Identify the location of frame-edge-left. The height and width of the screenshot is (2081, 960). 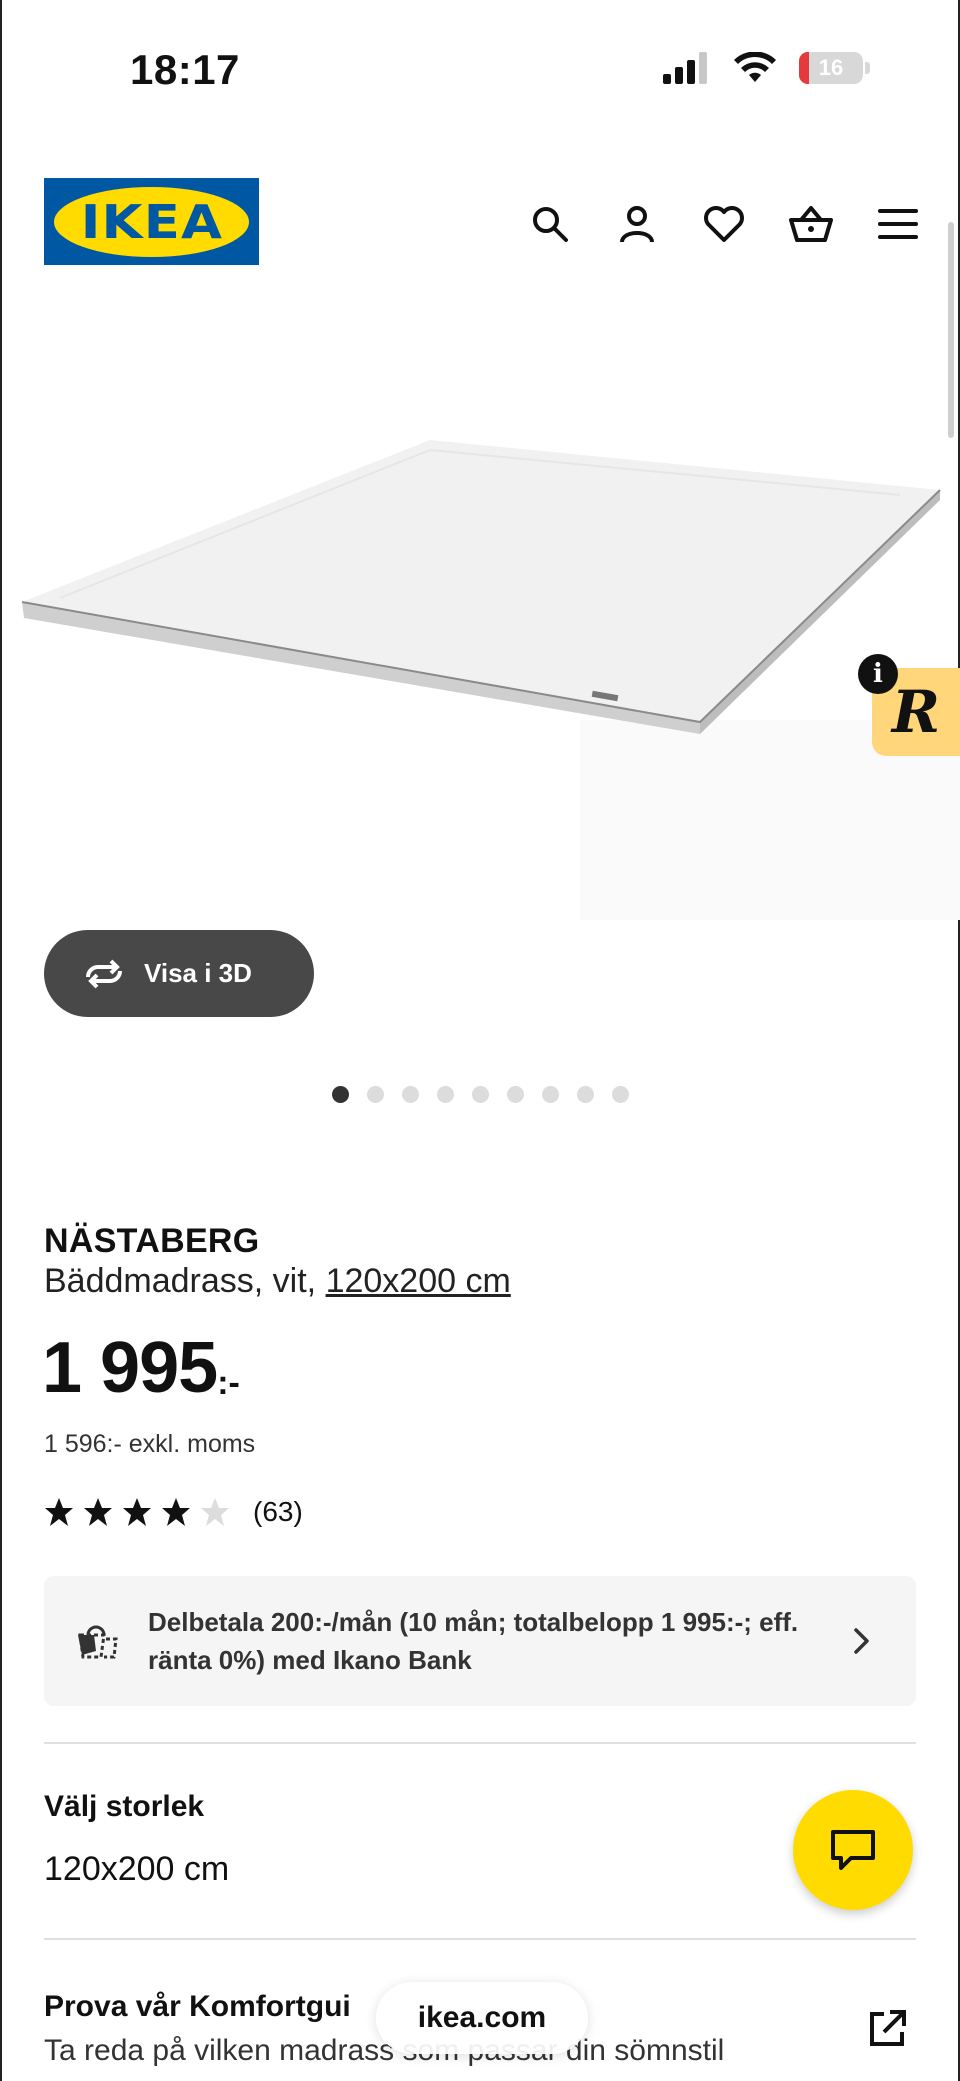
(1, 1040).